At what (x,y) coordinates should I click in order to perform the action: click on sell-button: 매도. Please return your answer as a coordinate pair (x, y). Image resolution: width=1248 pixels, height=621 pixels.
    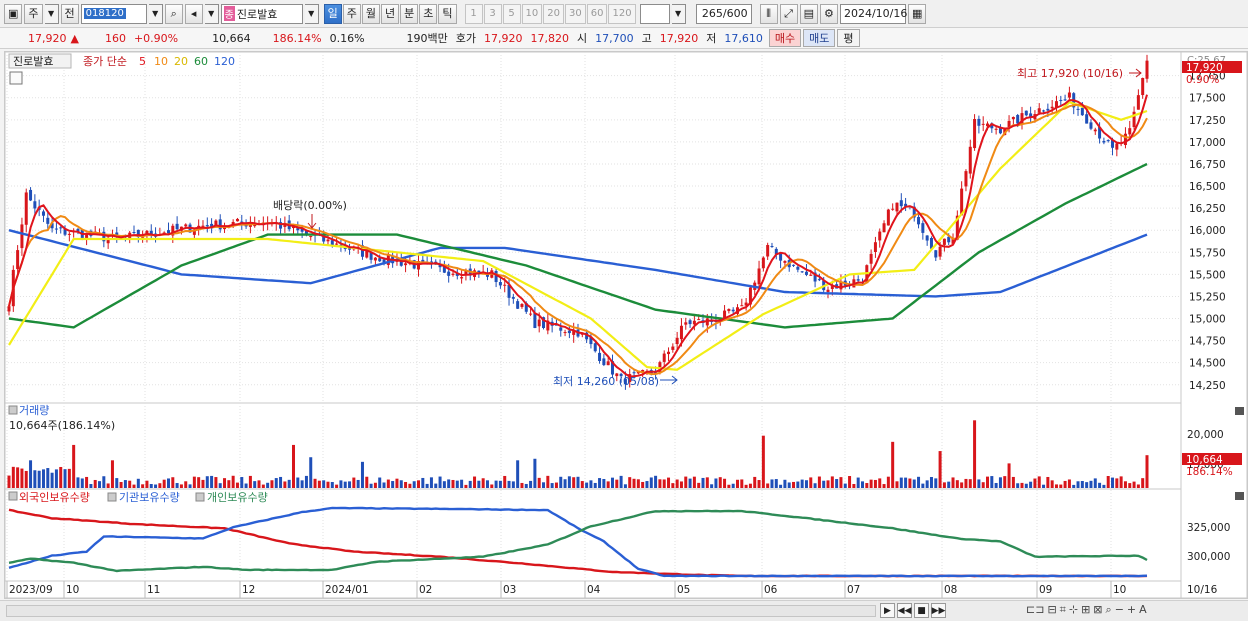
    Looking at the image, I should click on (819, 38).